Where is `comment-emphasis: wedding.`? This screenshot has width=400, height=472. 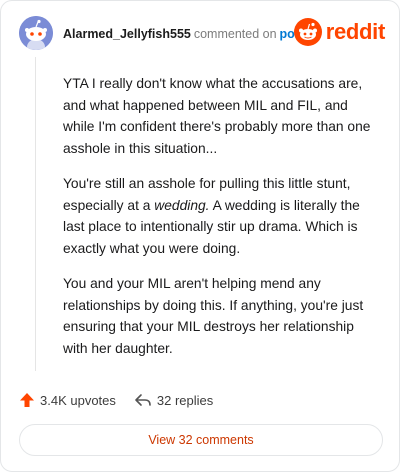 comment-emphasis: wedding. is located at coordinates (182, 205).